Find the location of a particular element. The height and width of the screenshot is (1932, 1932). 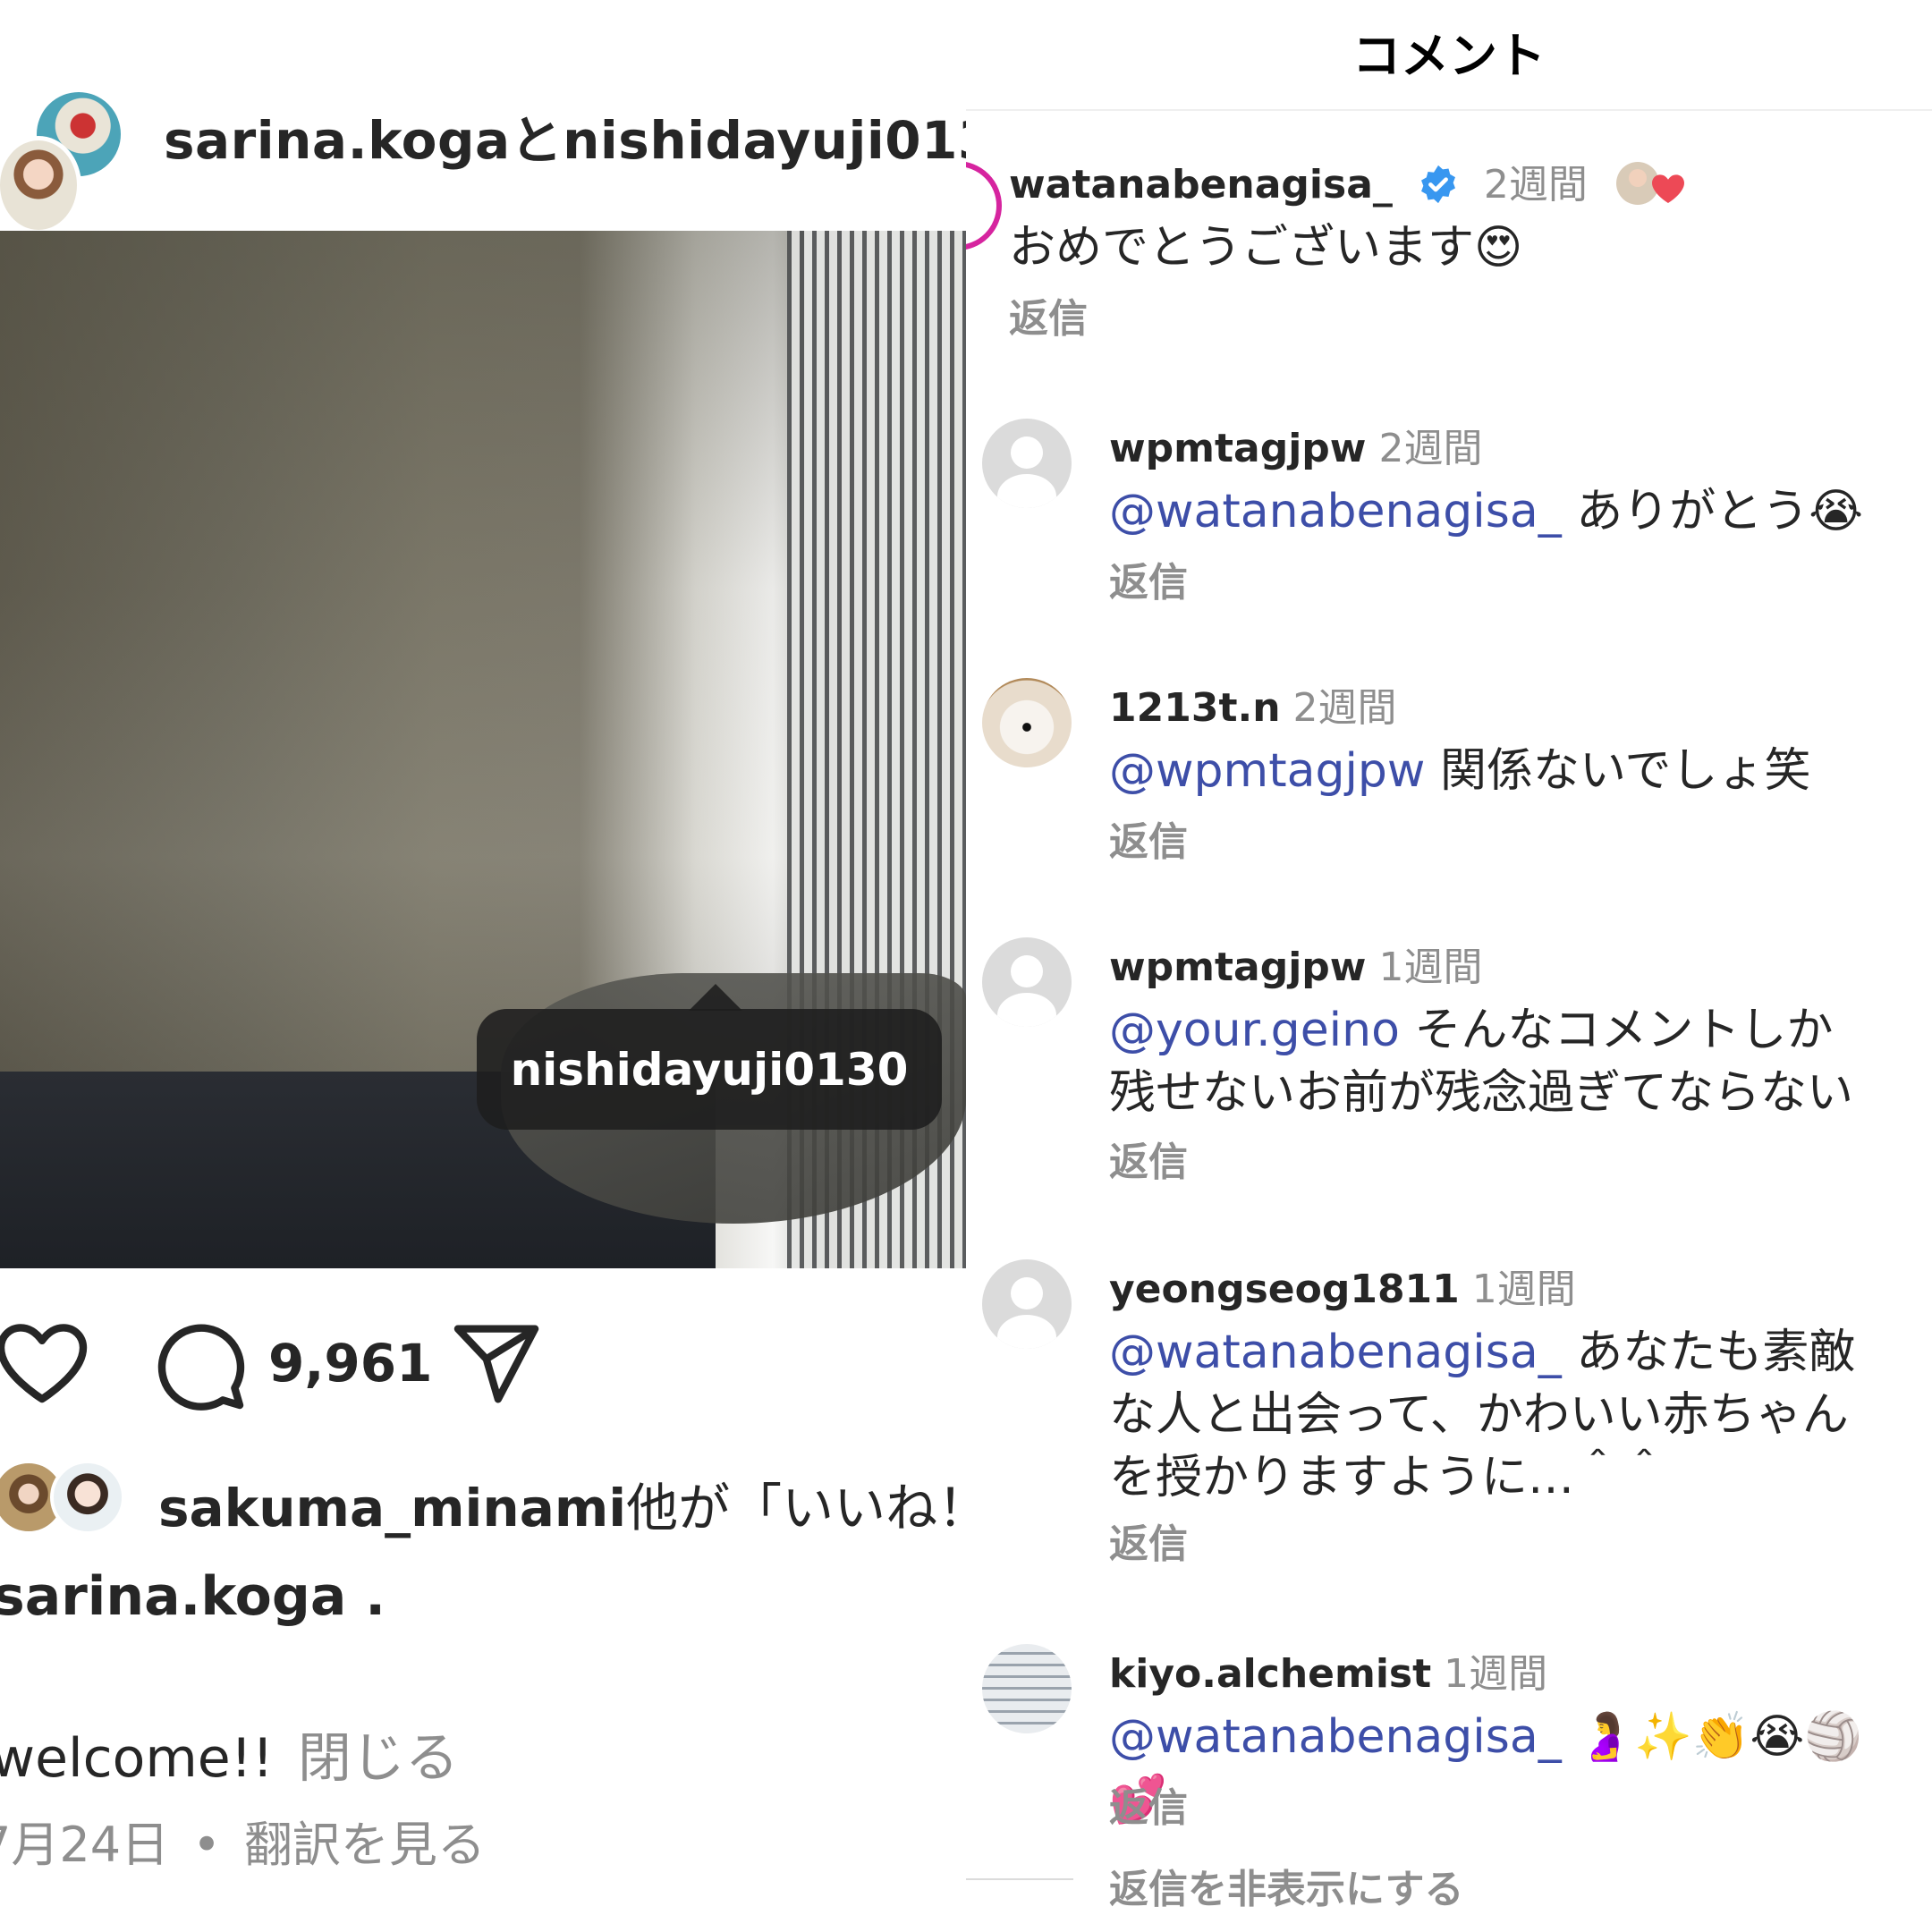

story-ring is located at coordinates (984, 205).